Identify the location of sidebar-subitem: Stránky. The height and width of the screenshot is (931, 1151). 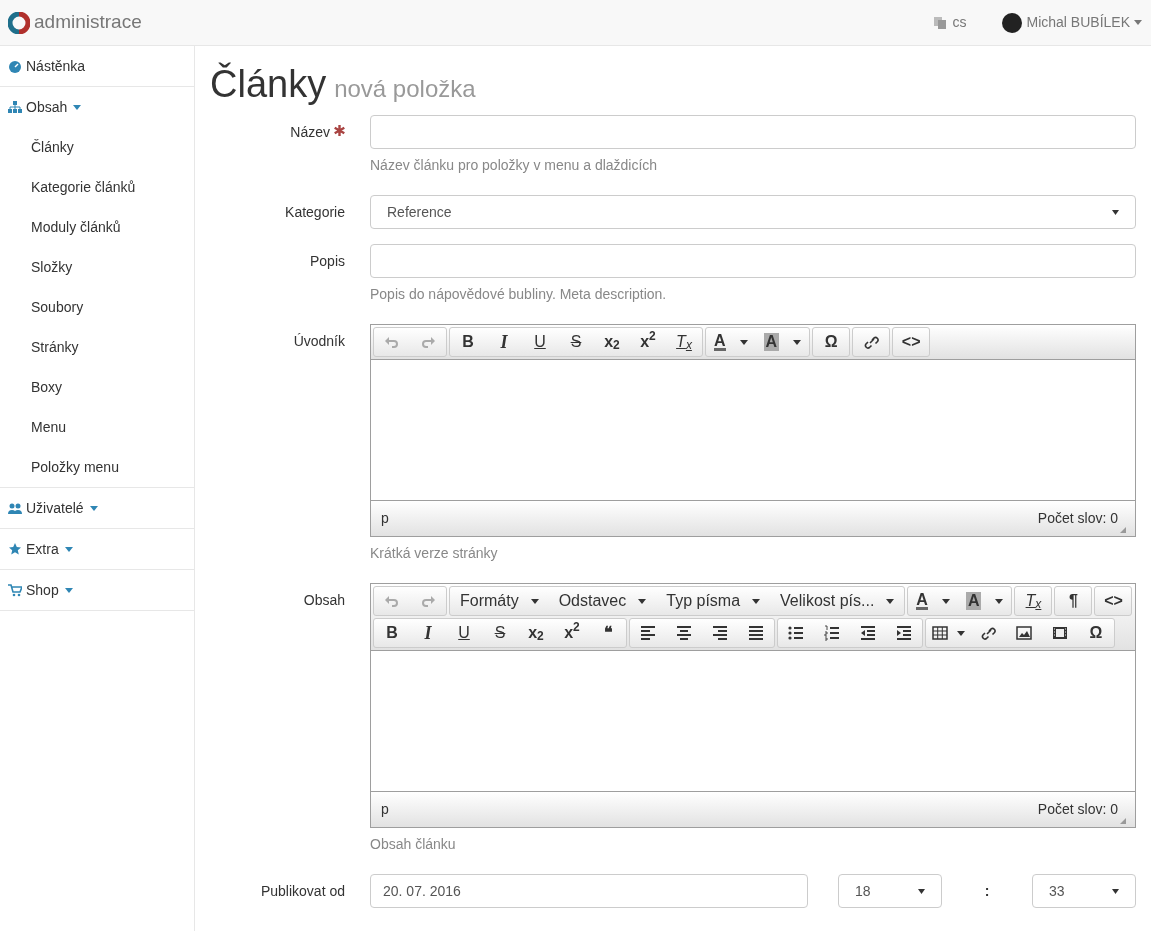
(97, 347).